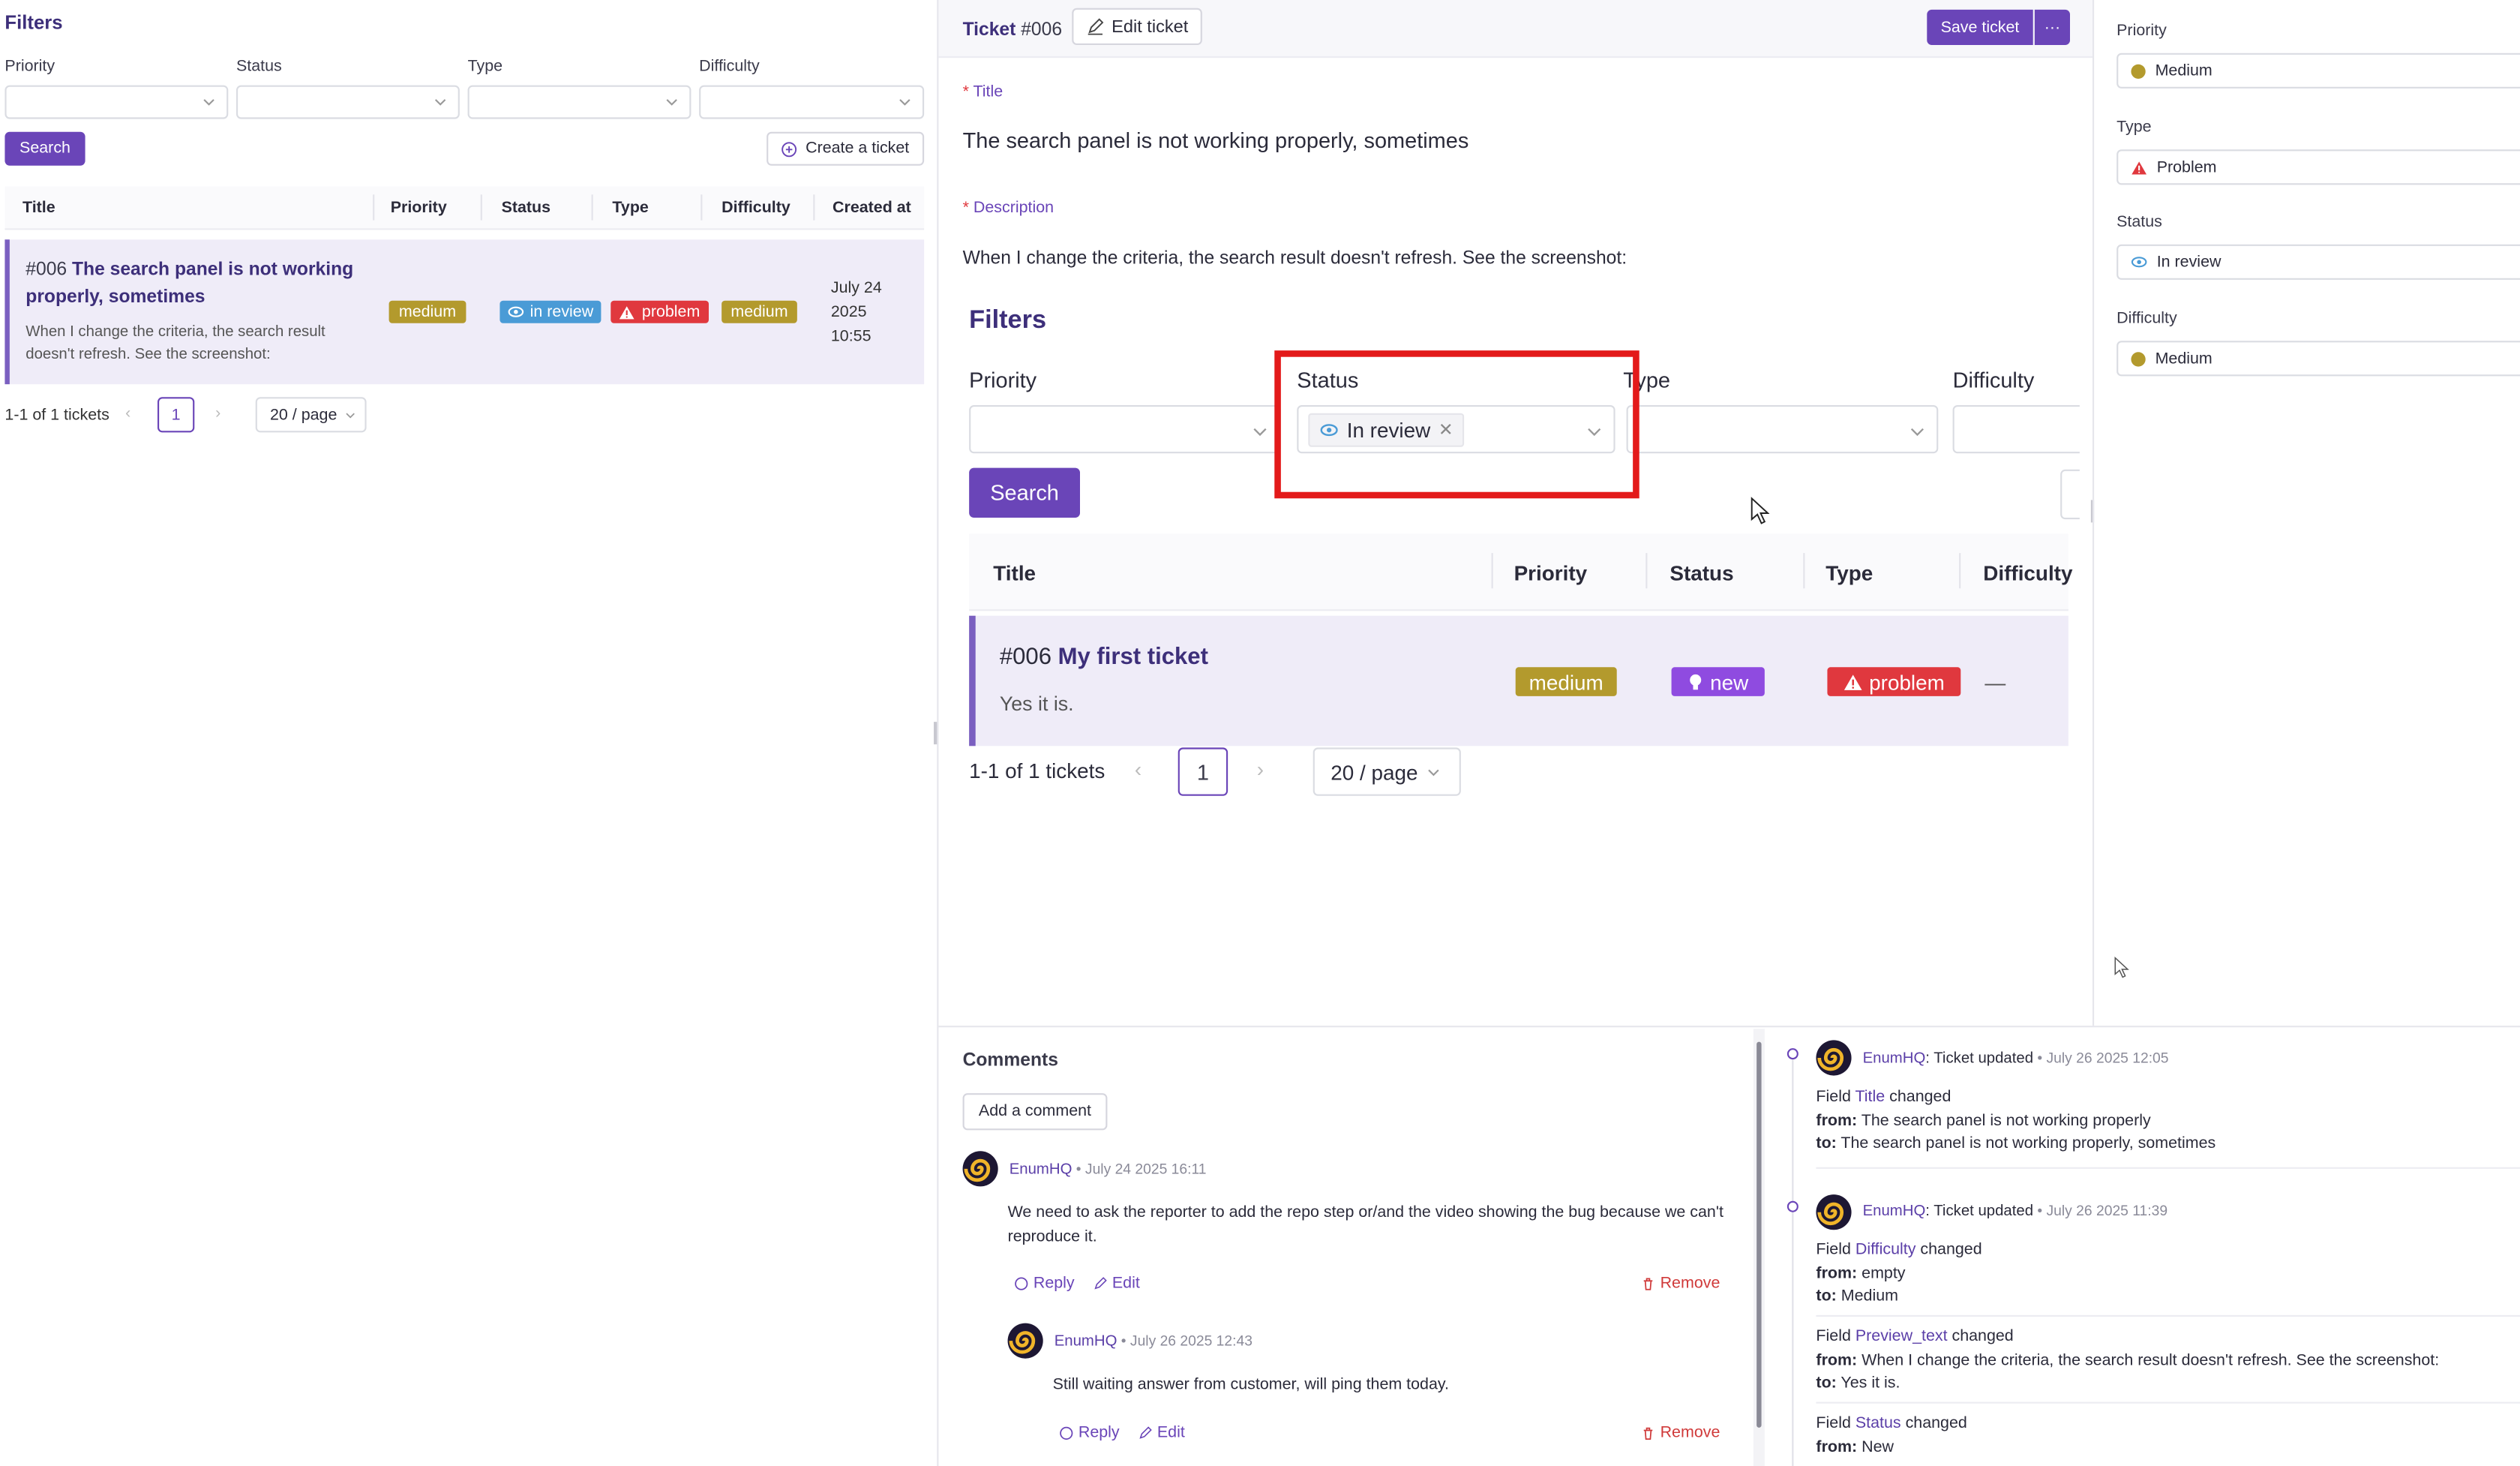 This screenshot has width=2520, height=1466. Describe the element at coordinates (1696, 681) in the screenshot. I see `lightbulb-icon` at that location.